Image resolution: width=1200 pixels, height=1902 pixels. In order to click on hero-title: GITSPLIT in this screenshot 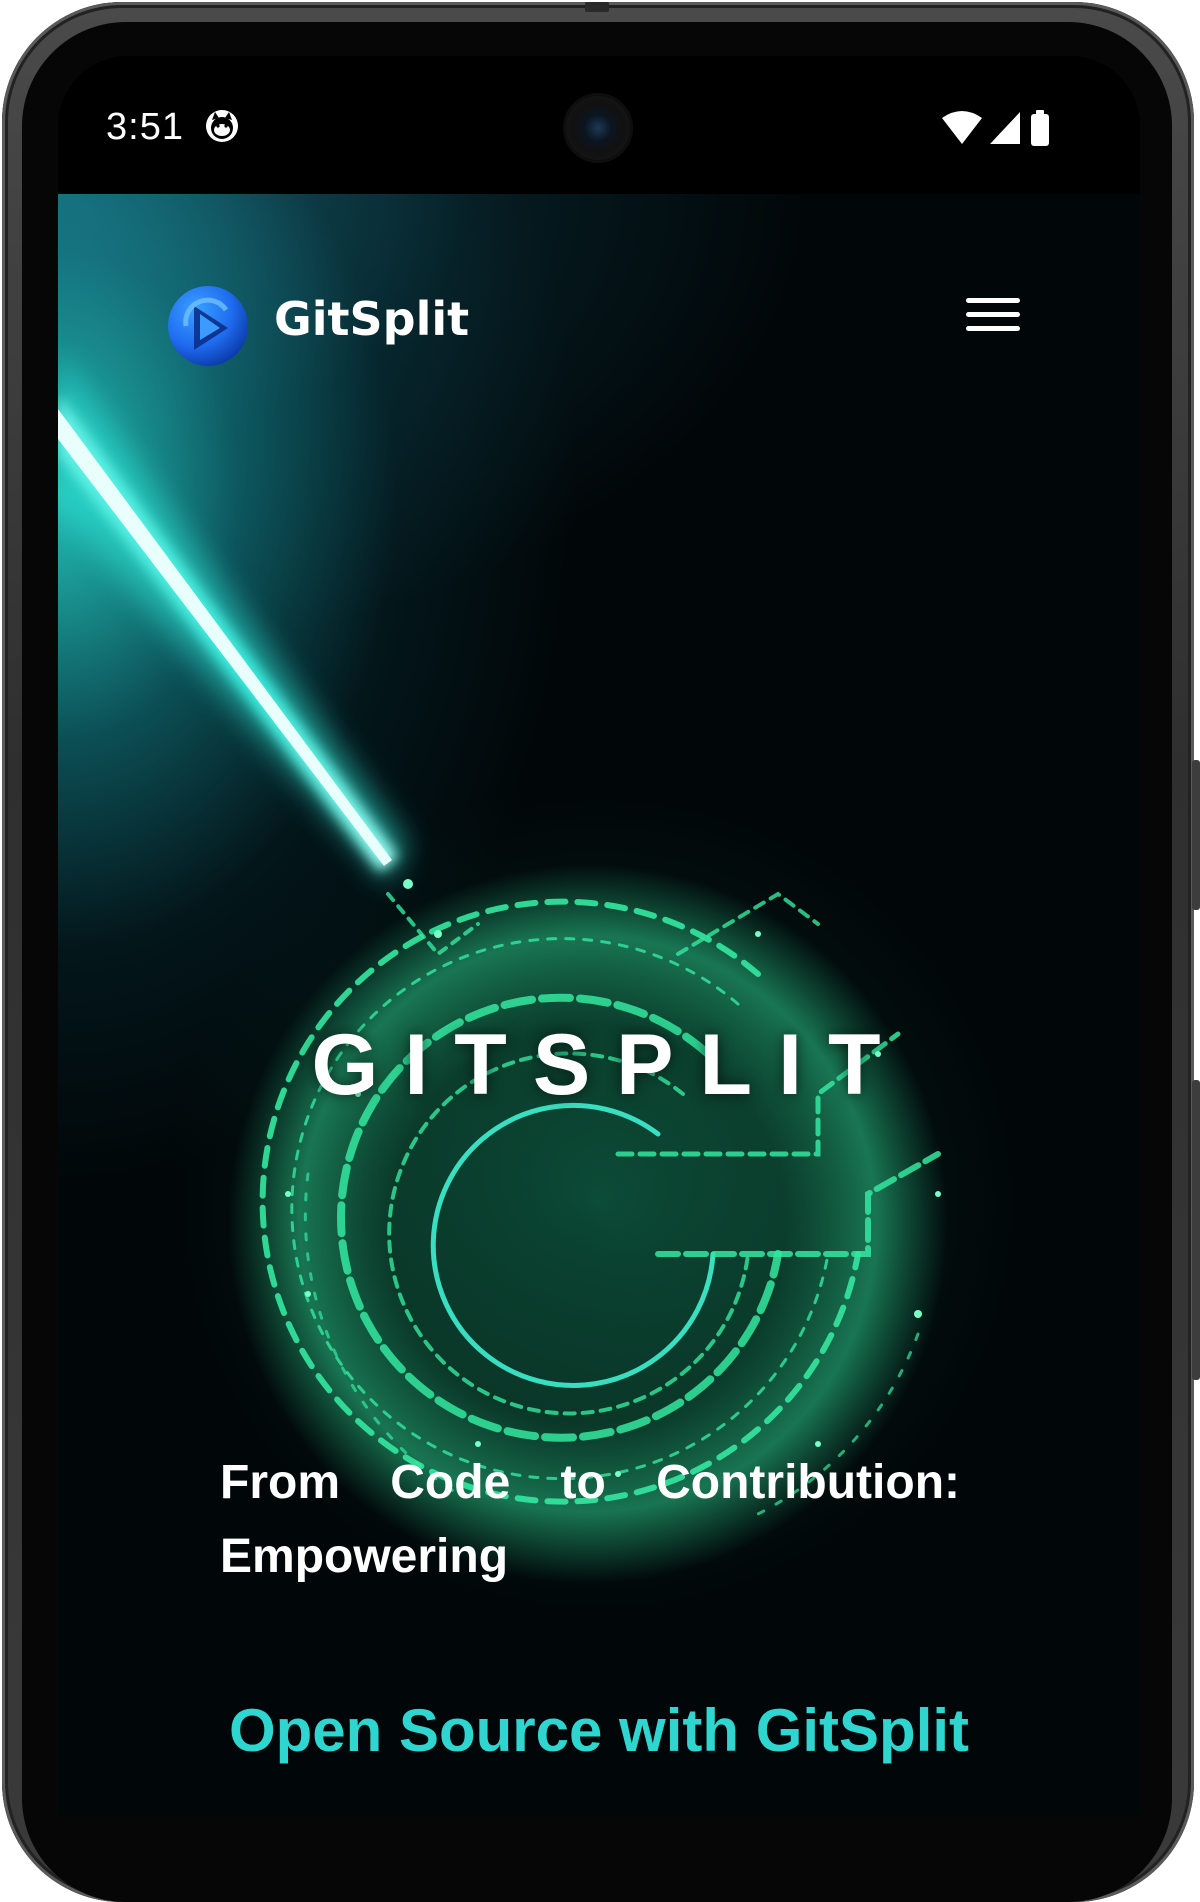, I will do `click(609, 1065)`.